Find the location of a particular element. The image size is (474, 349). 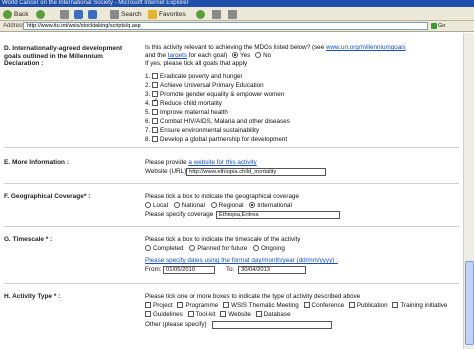

goal-item: 7. Ensure environmental sustainability is located at coordinates (202, 131).